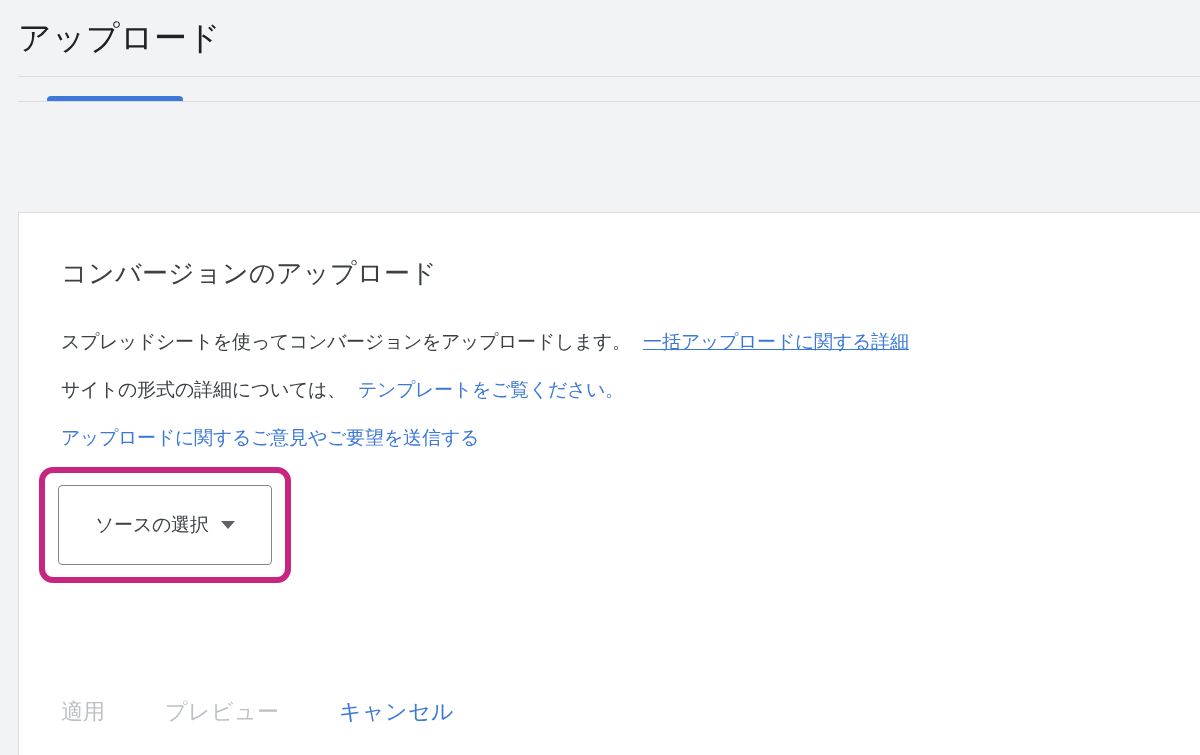 The height and width of the screenshot is (755, 1200). I want to click on help-link: アップロードに関するご意見やご要望を送信する, so click(270, 437).